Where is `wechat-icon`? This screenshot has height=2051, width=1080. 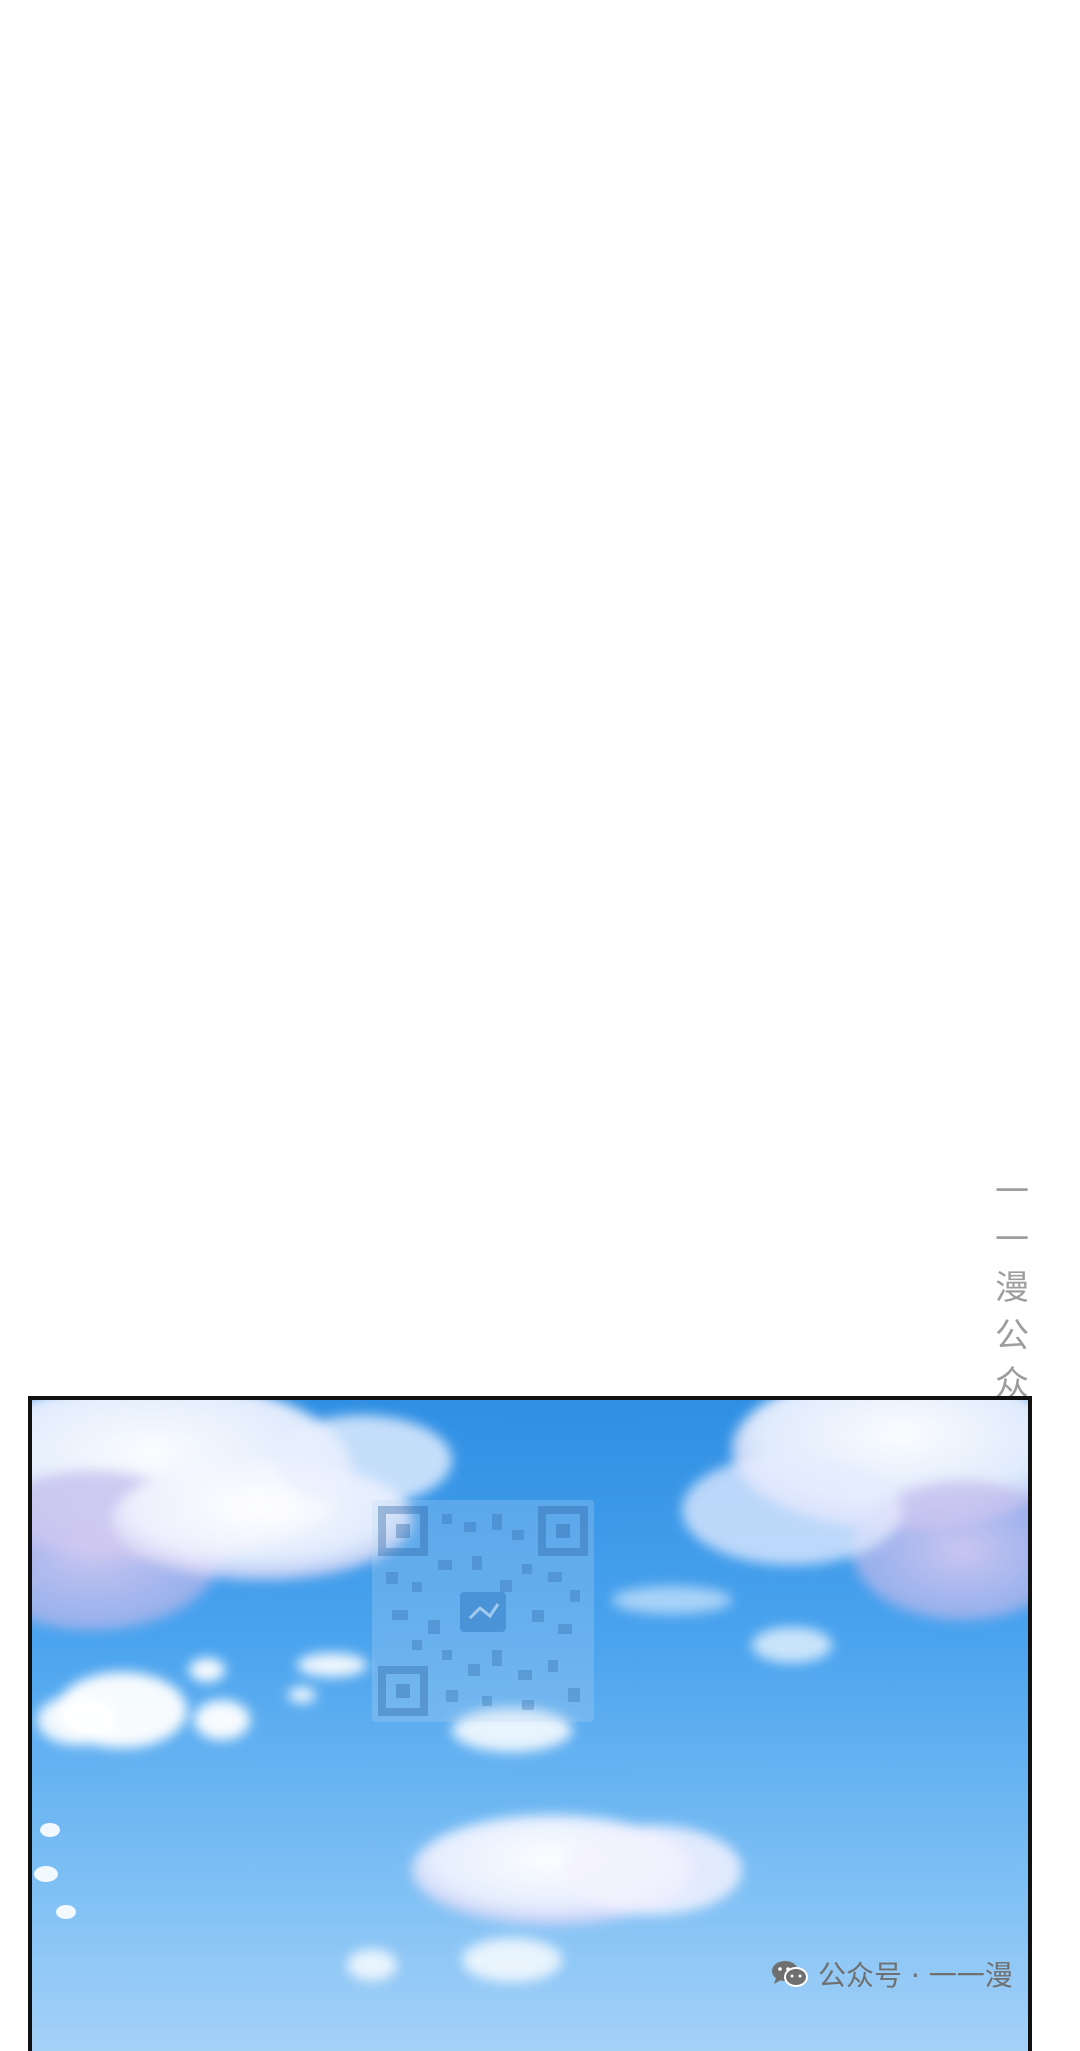
wechat-icon is located at coordinates (790, 1974).